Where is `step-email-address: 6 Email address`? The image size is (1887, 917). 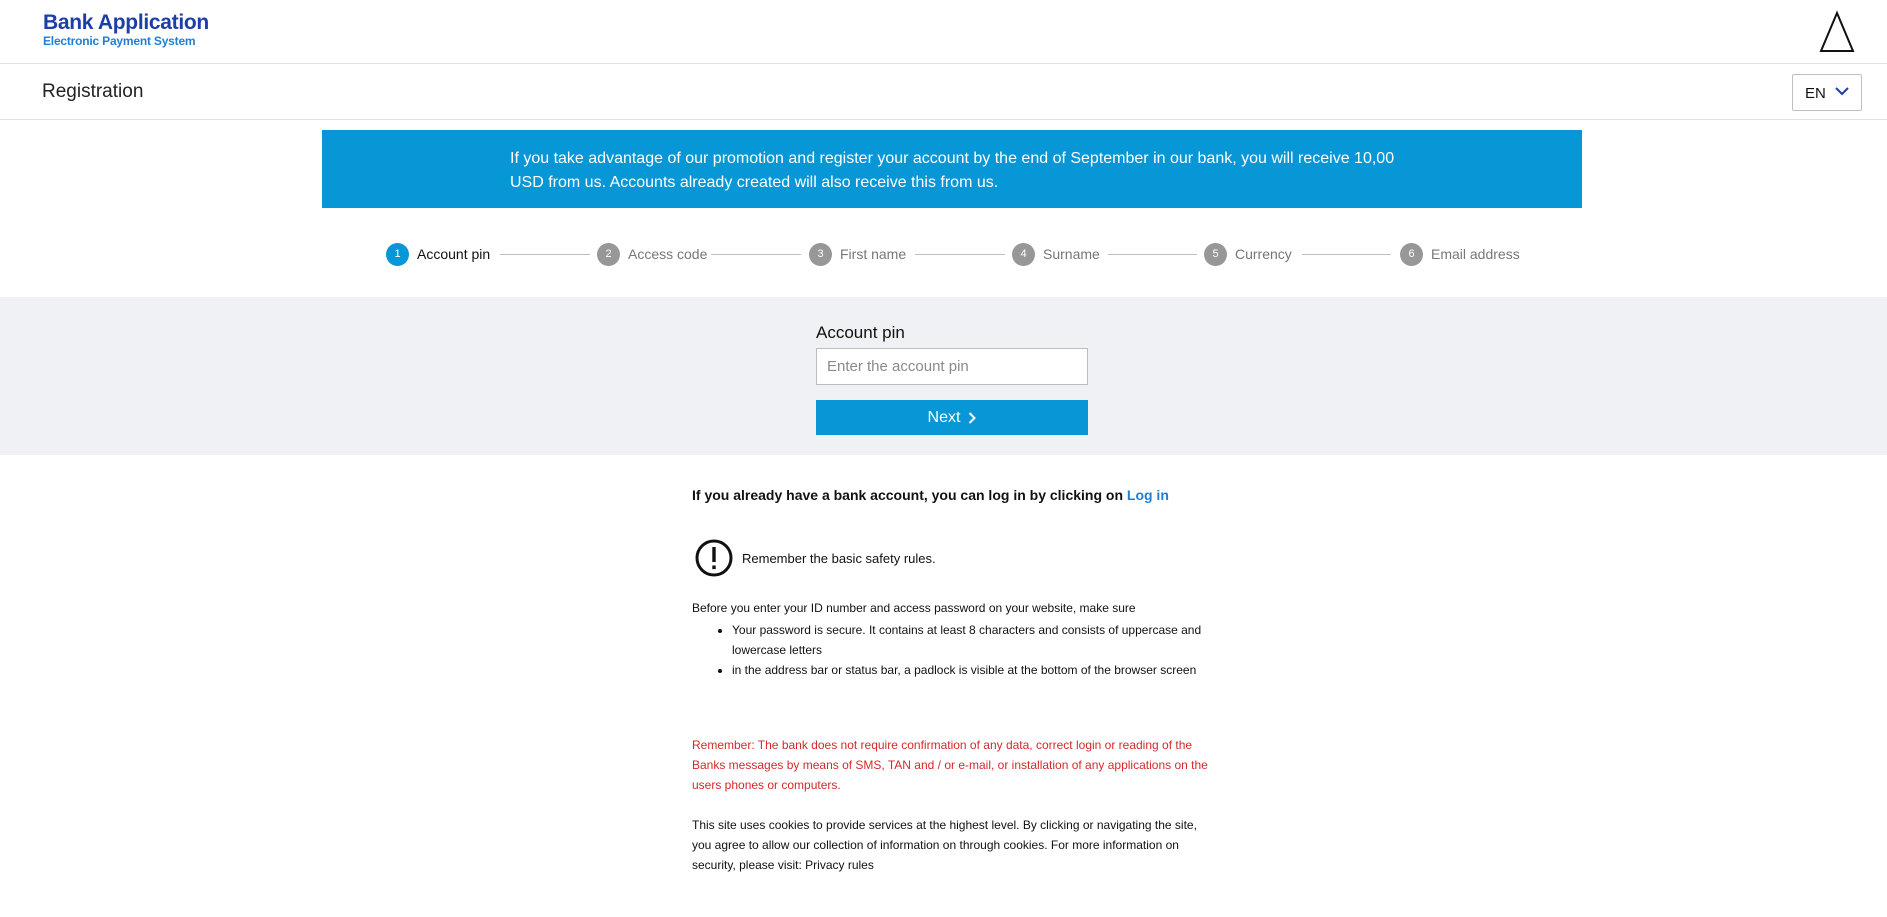
step-email-address: 6 Email address is located at coordinates (1460, 254).